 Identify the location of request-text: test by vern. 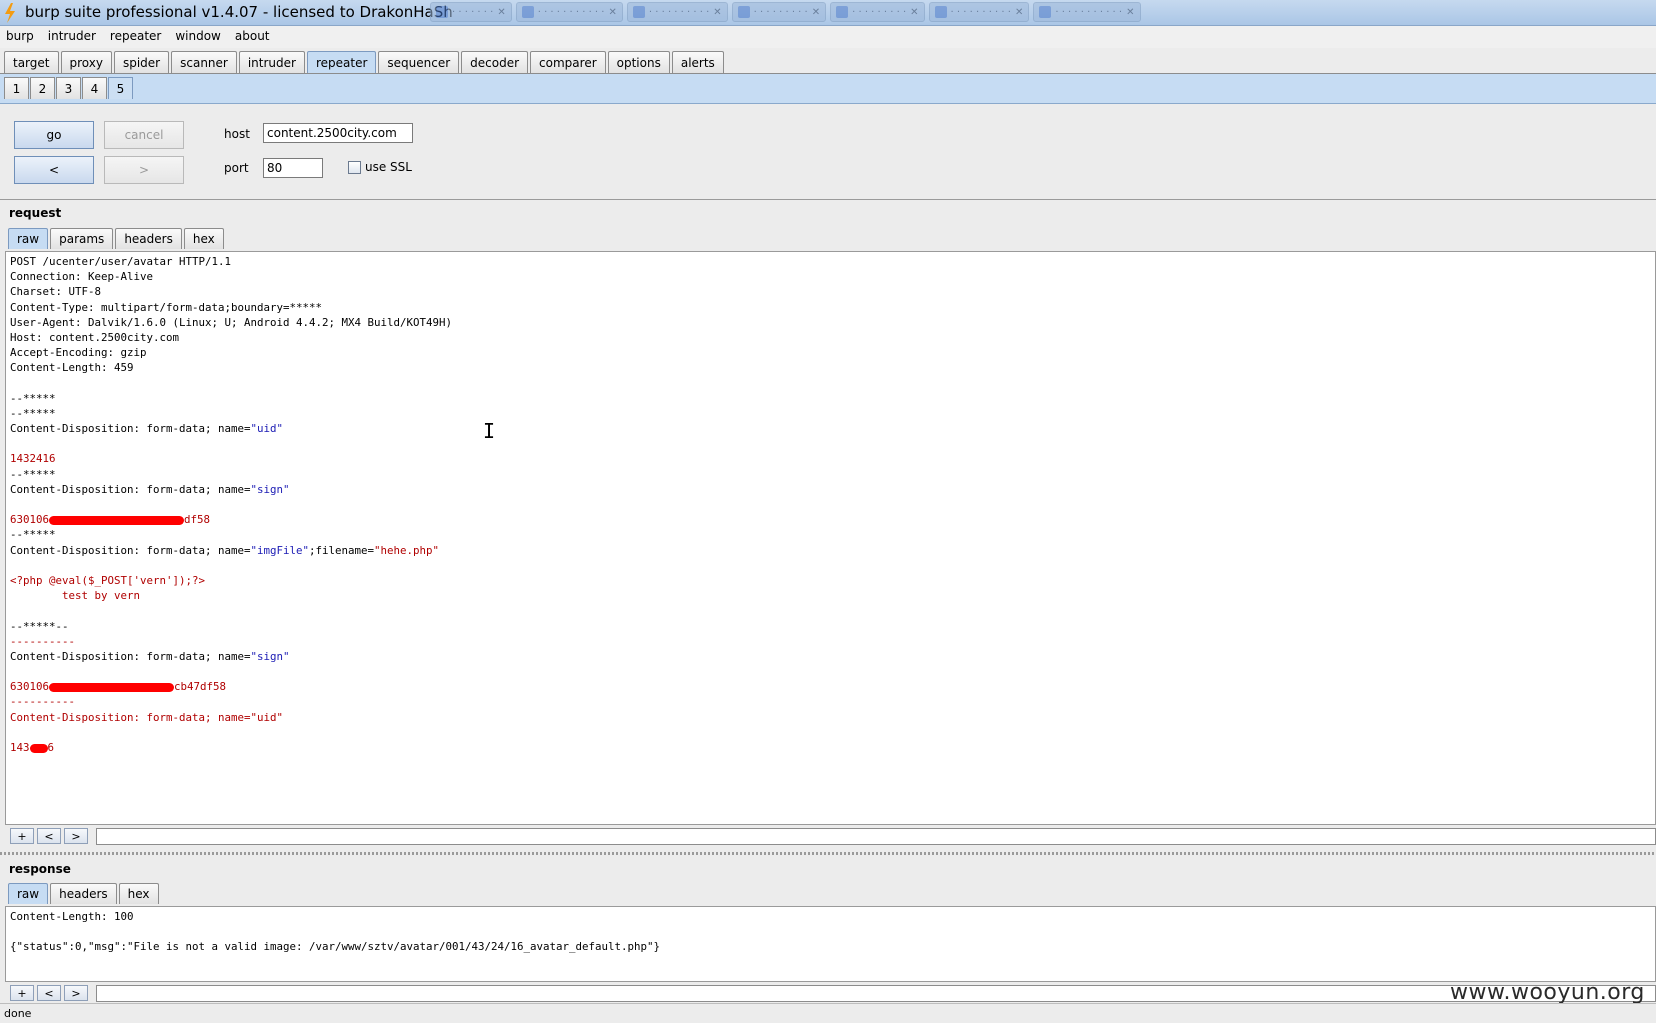
(75, 596).